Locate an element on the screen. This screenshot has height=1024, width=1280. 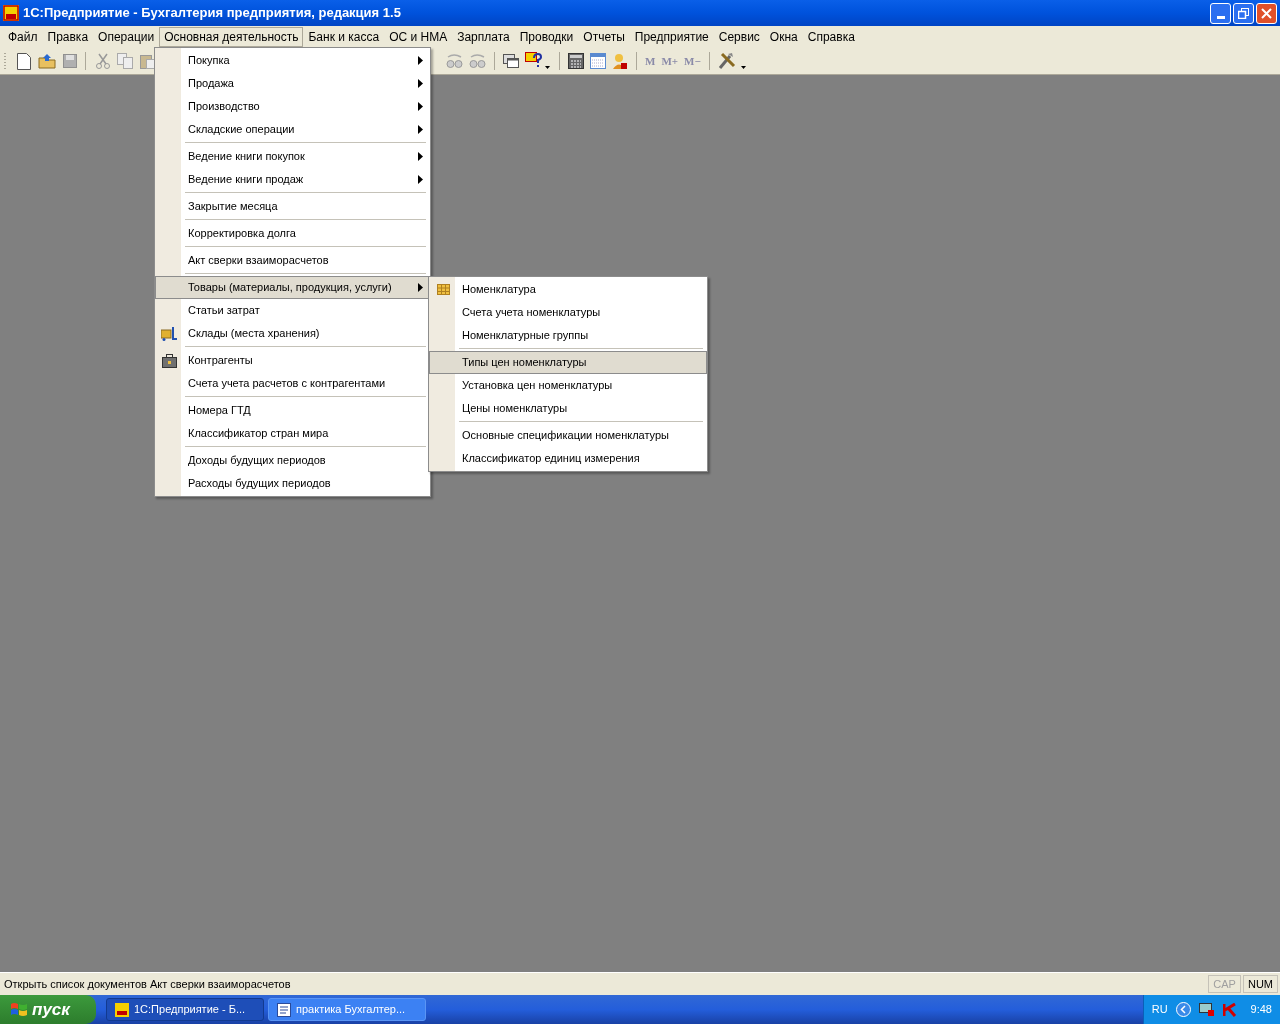
close-icon is located at coordinates (1266, 13).